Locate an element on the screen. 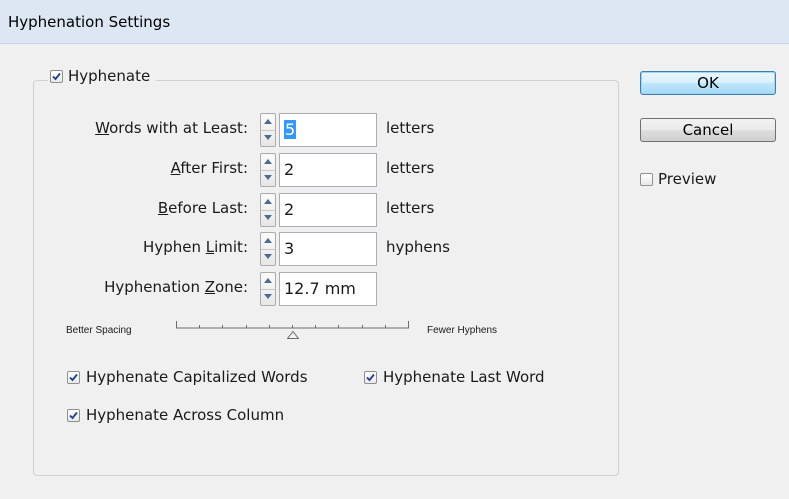 The image size is (789, 499). words-at-least-input: 5 is located at coordinates (328, 130).